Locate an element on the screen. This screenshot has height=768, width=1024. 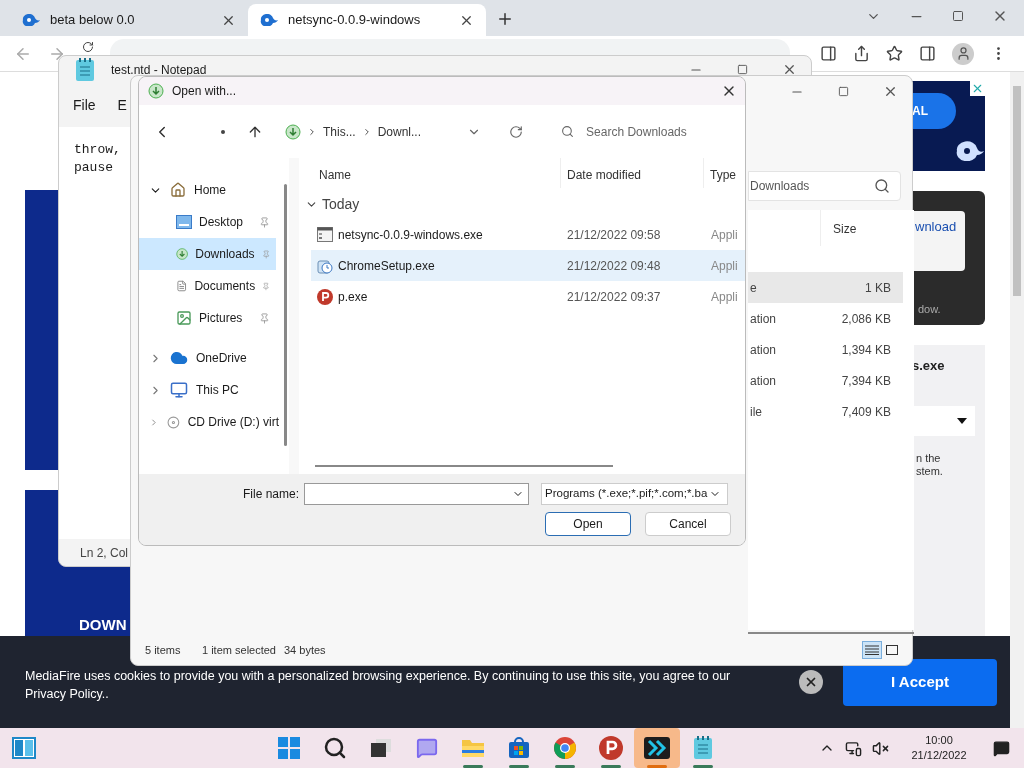
field-label: File name: is located at coordinates (270, 494).